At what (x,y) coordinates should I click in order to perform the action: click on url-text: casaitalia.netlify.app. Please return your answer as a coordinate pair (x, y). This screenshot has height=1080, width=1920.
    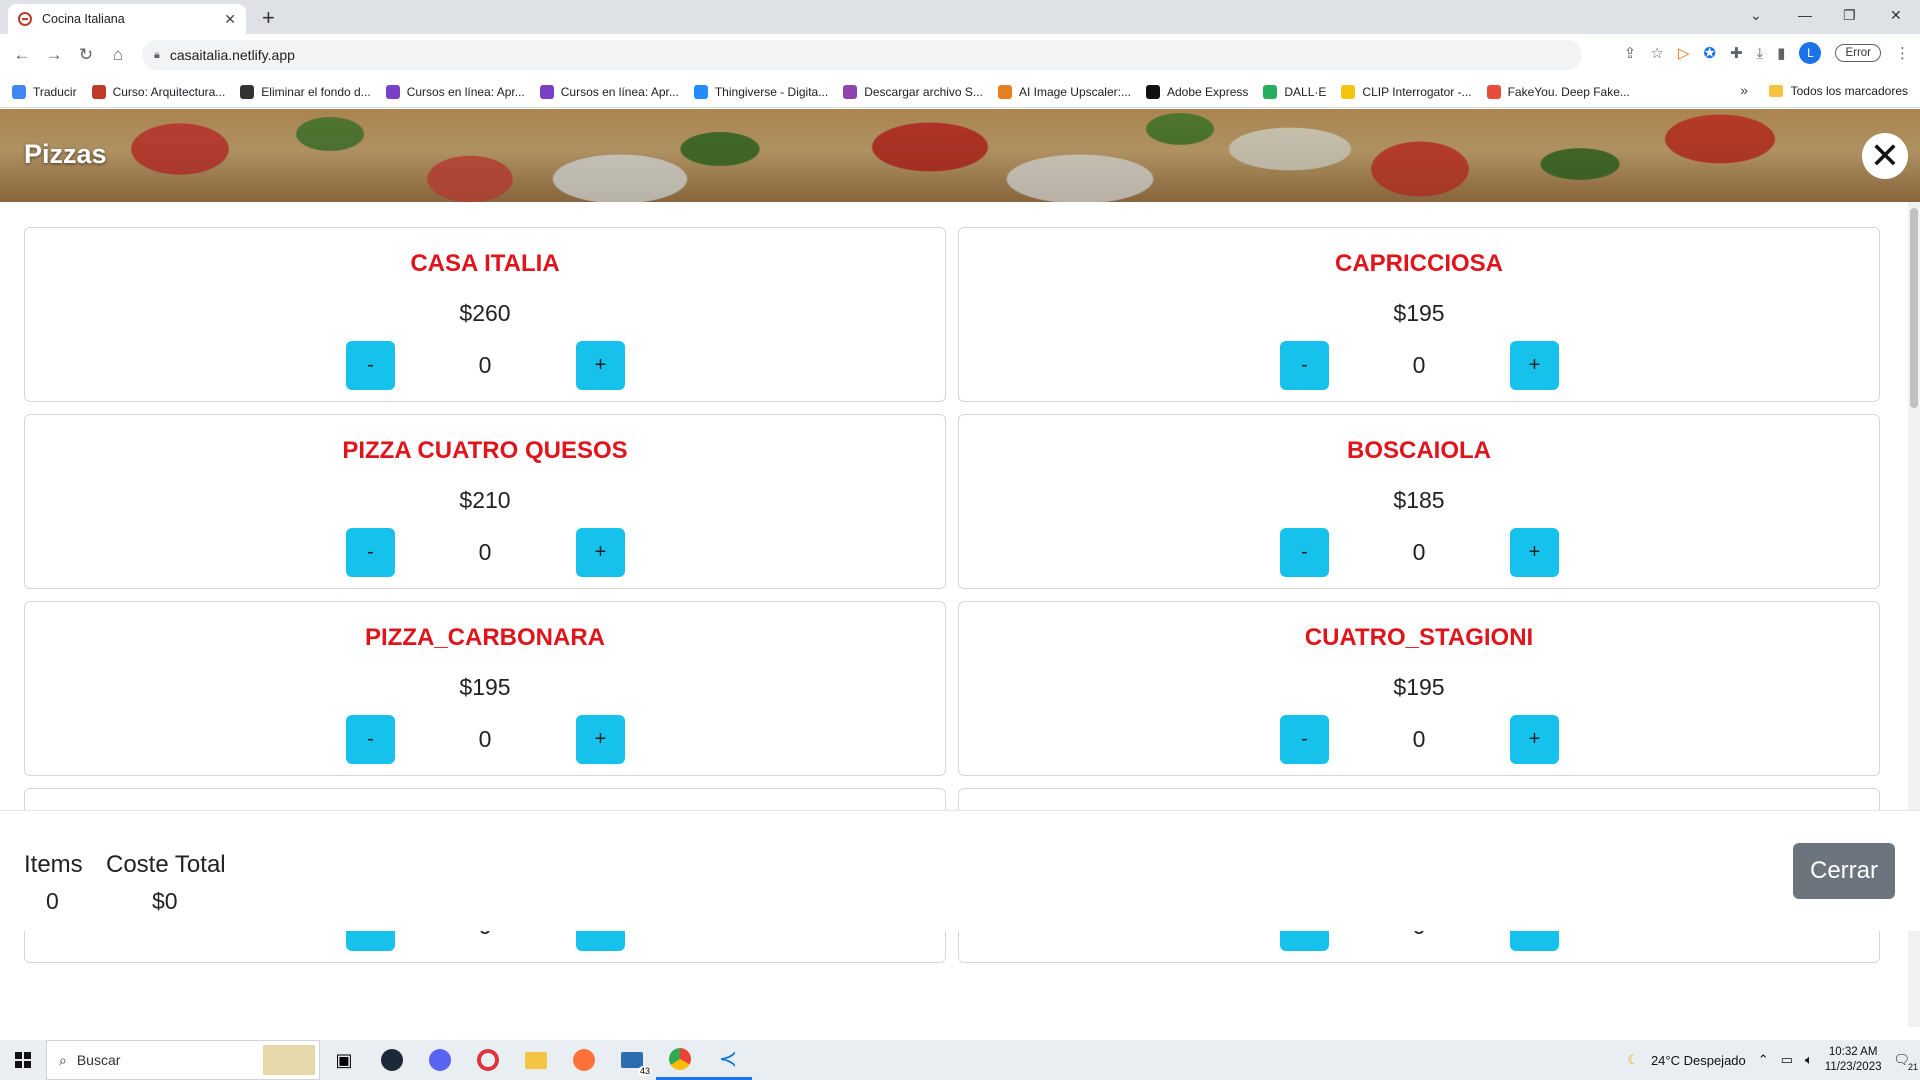
    Looking at the image, I should click on (232, 55).